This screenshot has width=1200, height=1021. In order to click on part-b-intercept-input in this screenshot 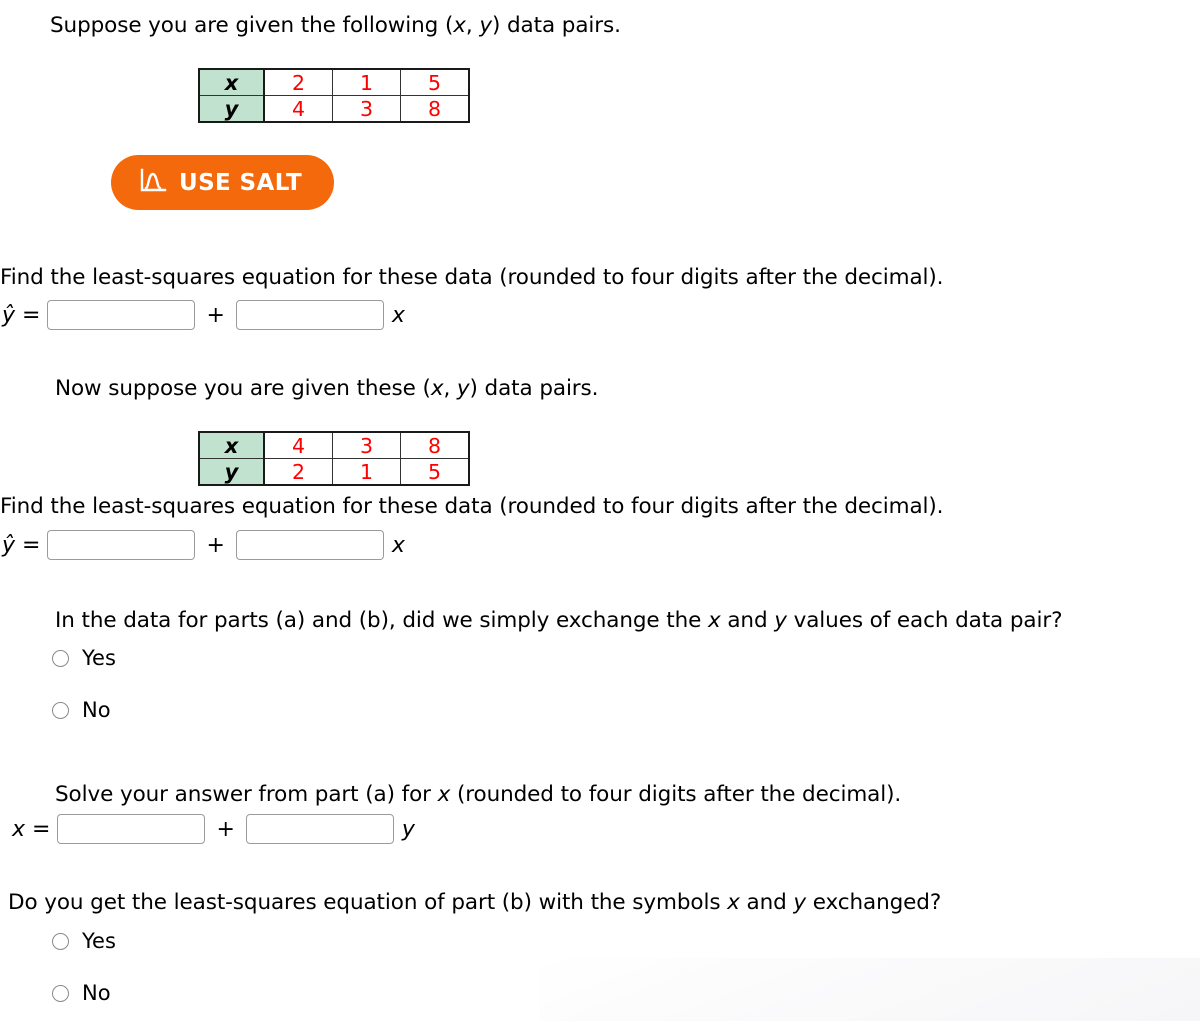, I will do `click(121, 545)`.